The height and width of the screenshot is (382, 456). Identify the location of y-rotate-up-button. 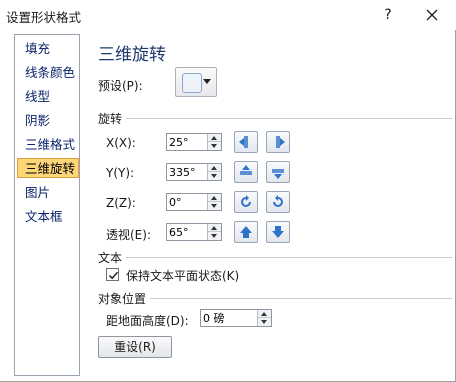
(246, 172).